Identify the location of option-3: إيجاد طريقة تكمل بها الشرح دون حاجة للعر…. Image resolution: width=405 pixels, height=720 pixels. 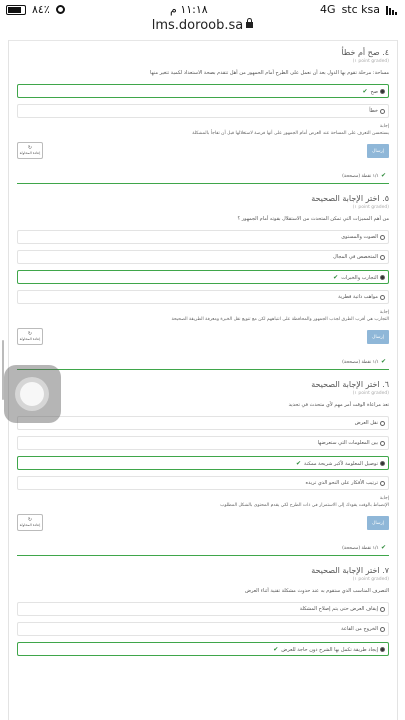
(203, 649).